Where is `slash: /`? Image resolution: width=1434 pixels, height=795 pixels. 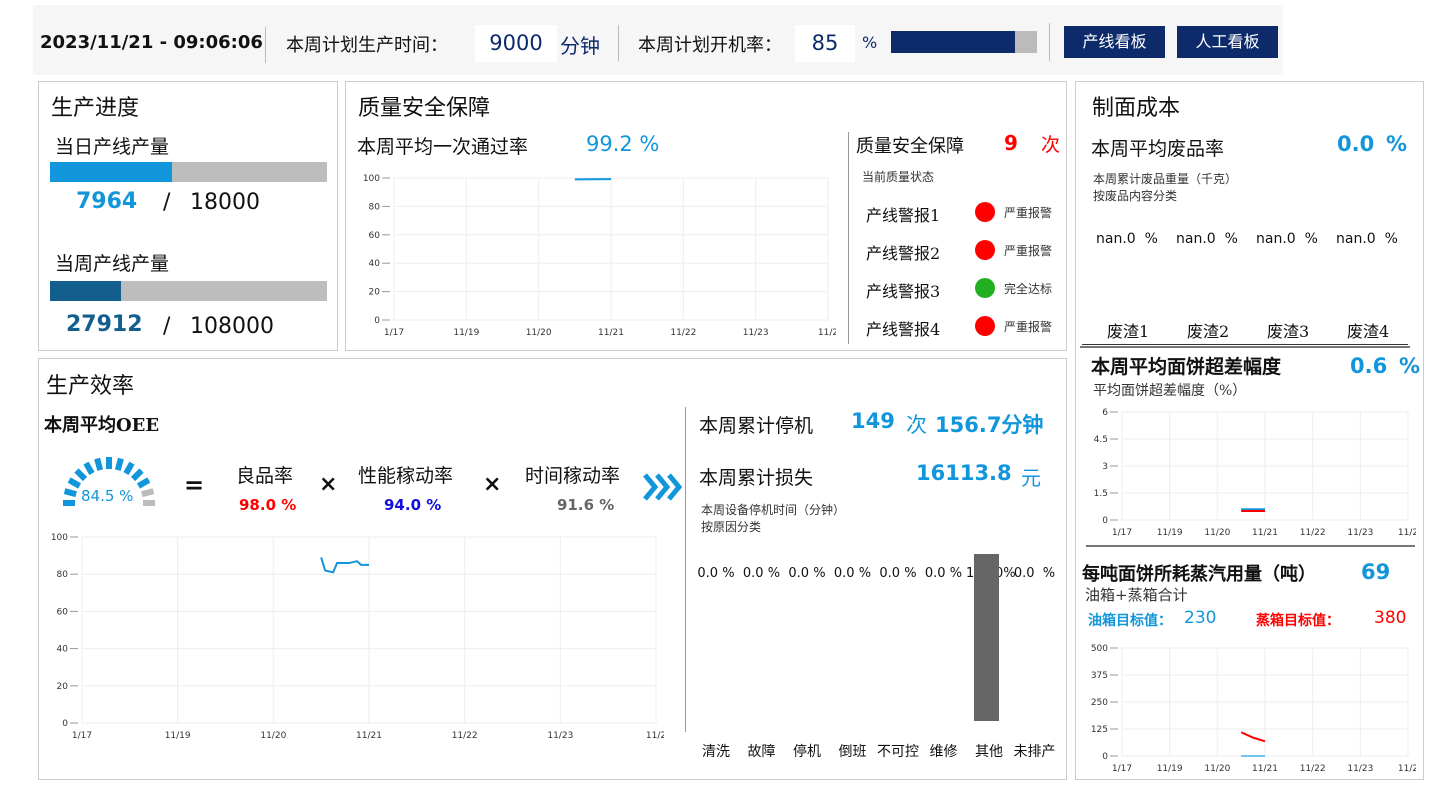 slash: / is located at coordinates (167, 202).